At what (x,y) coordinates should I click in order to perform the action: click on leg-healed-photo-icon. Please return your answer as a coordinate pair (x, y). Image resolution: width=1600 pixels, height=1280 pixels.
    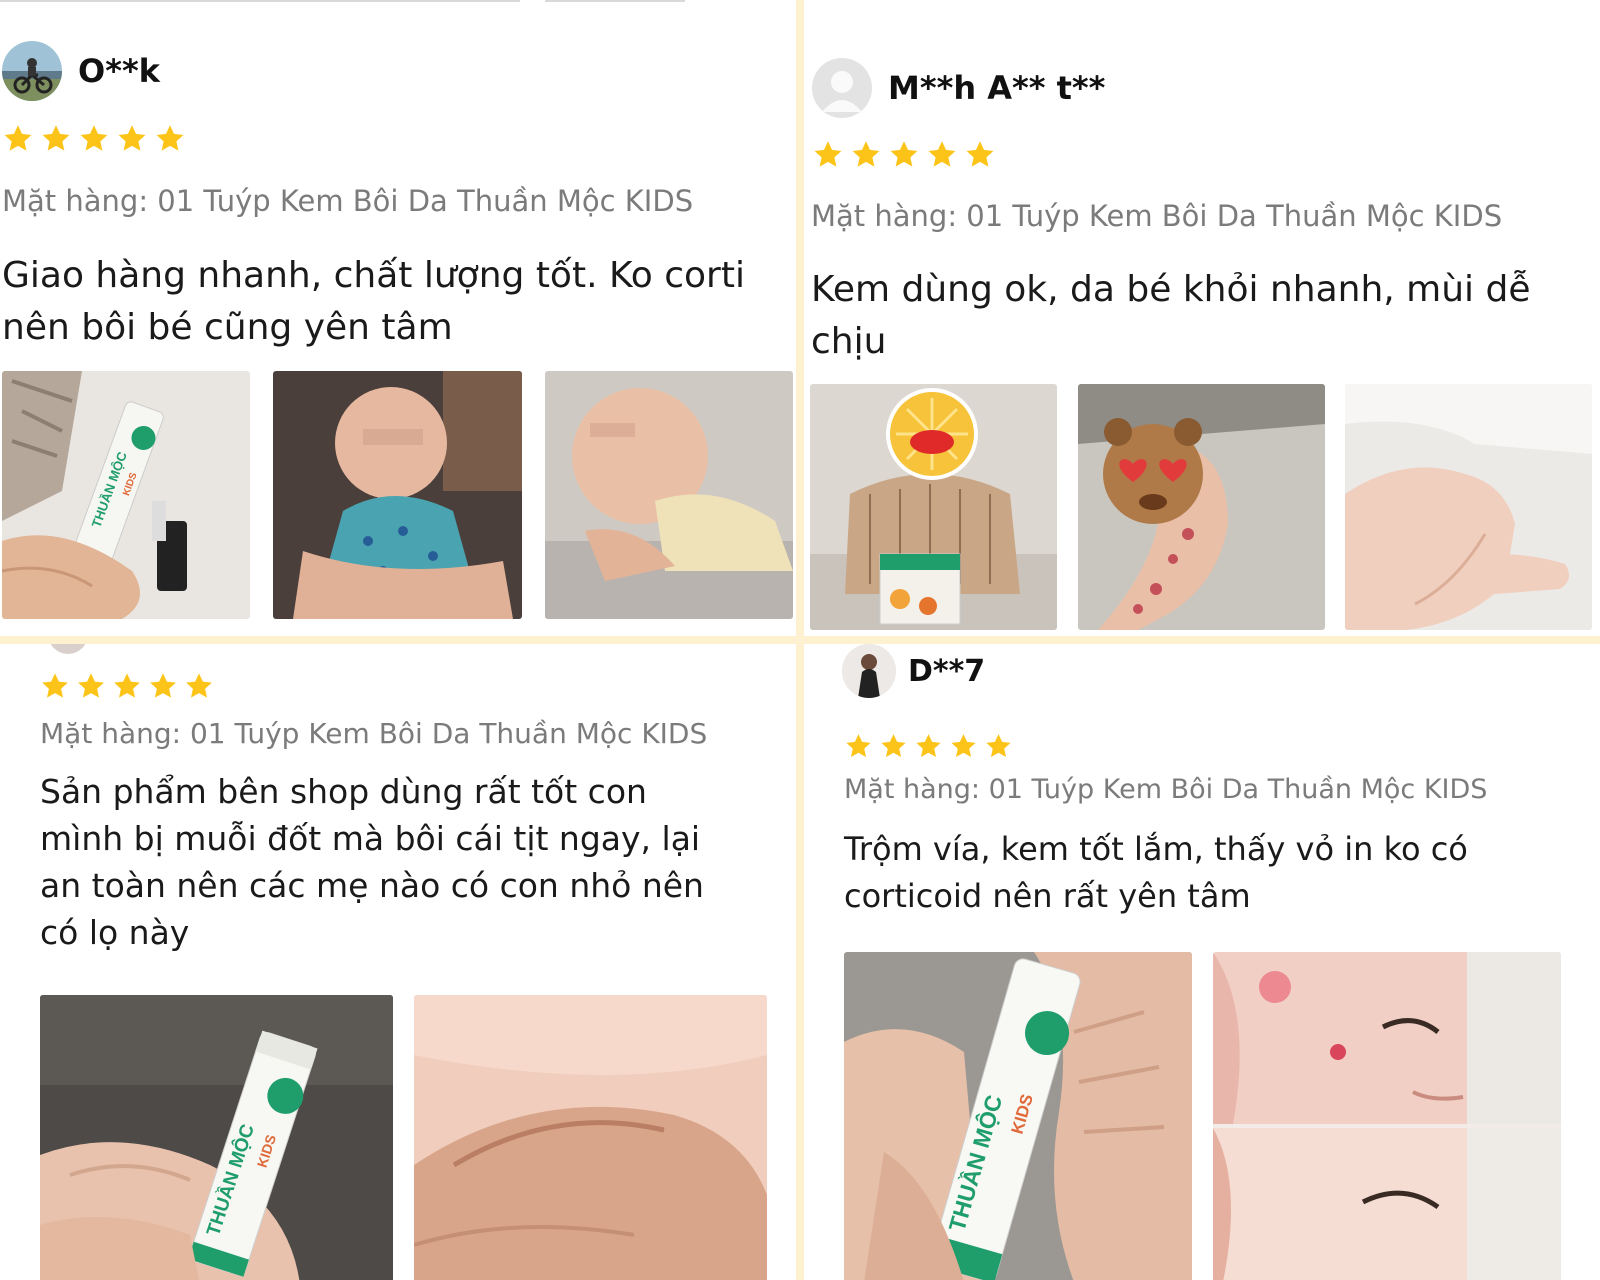
    Looking at the image, I should click on (1468, 507).